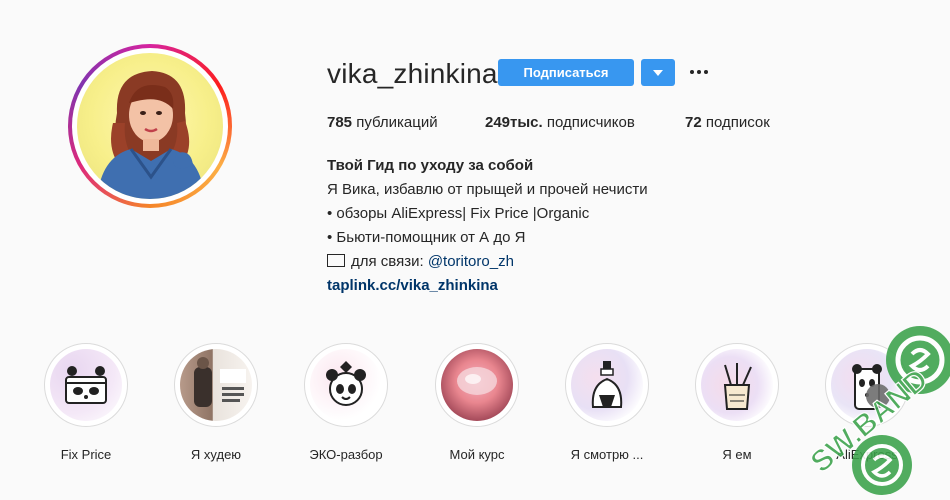 The image size is (950, 500). I want to click on avatar-photo, so click(150, 126).